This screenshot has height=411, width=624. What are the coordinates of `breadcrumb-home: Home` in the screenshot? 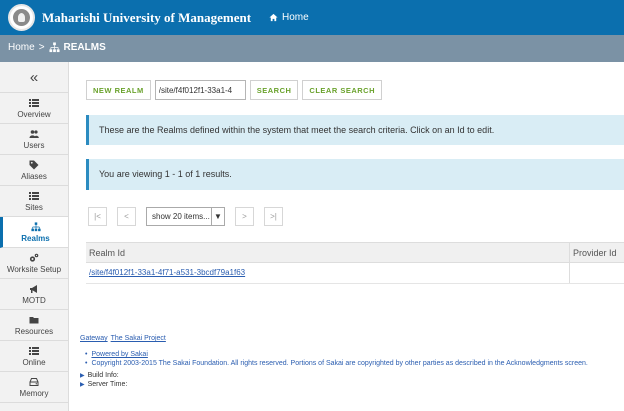 It's located at (21, 47).